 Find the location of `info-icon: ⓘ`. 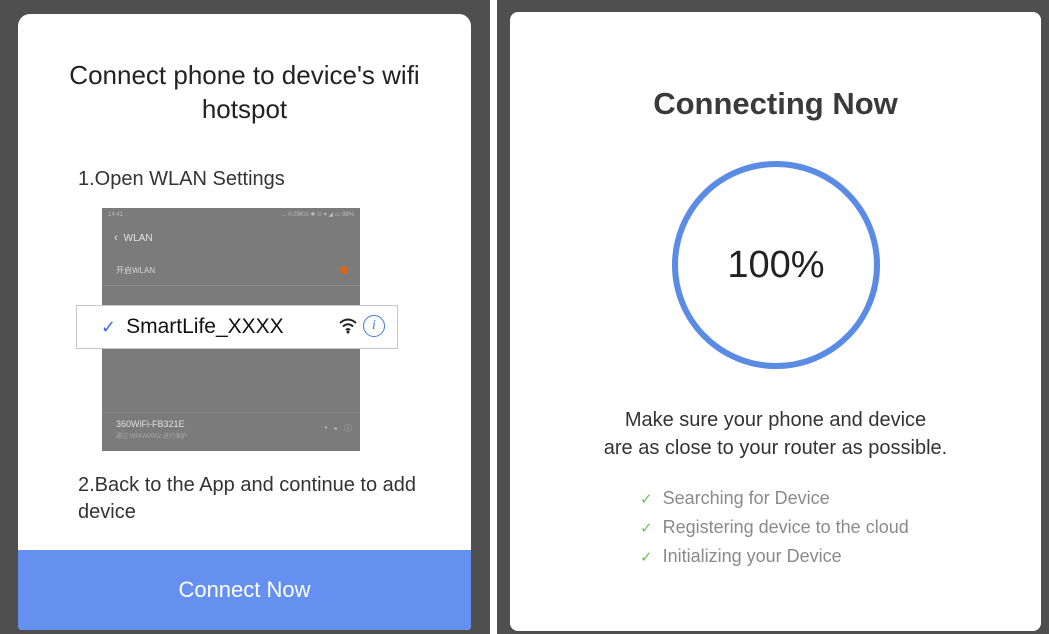

info-icon: ⓘ is located at coordinates (348, 428).